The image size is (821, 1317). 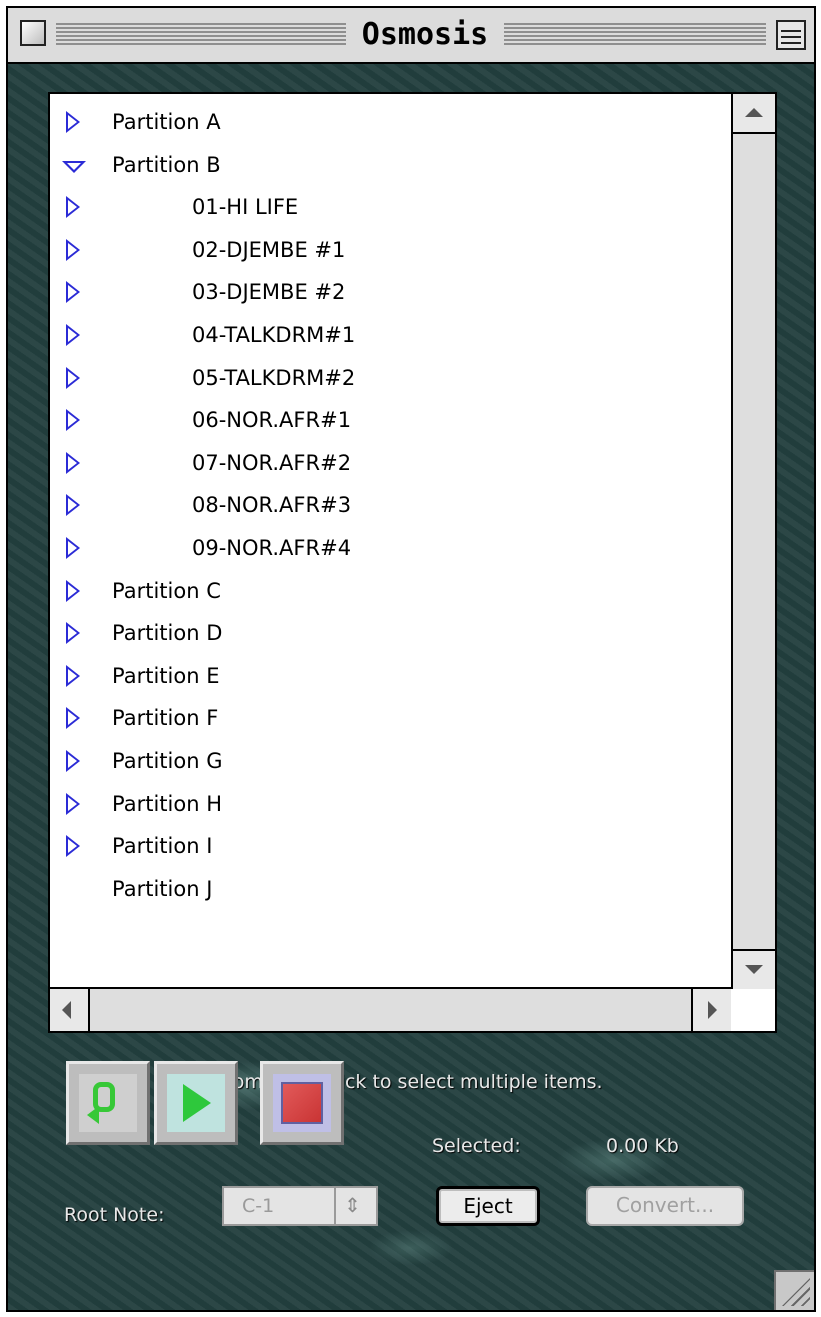 I want to click on tree-row-label: Partition J, so click(x=162, y=888).